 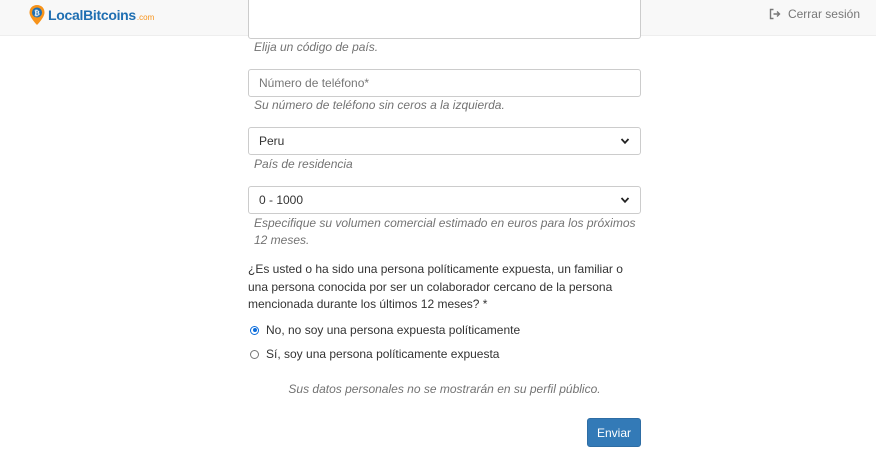 What do you see at coordinates (316, 47) in the screenshot?
I see `country-code-help: Elija un código de país.` at bounding box center [316, 47].